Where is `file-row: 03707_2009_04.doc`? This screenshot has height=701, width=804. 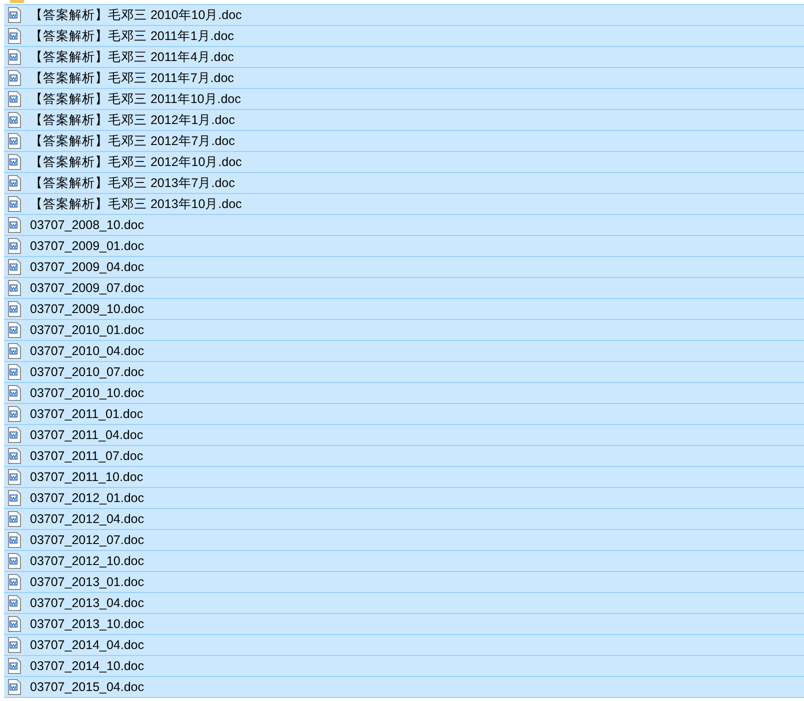 file-row: 03707_2009_04.doc is located at coordinates (404, 267).